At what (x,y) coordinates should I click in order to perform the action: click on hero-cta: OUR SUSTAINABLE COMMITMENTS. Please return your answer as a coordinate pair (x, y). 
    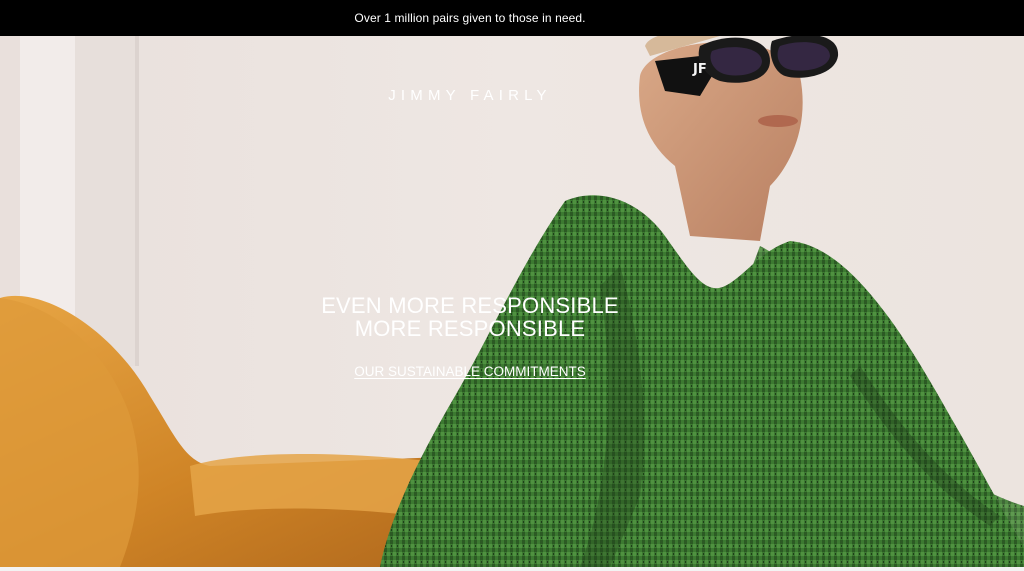
    Looking at the image, I should click on (470, 372).